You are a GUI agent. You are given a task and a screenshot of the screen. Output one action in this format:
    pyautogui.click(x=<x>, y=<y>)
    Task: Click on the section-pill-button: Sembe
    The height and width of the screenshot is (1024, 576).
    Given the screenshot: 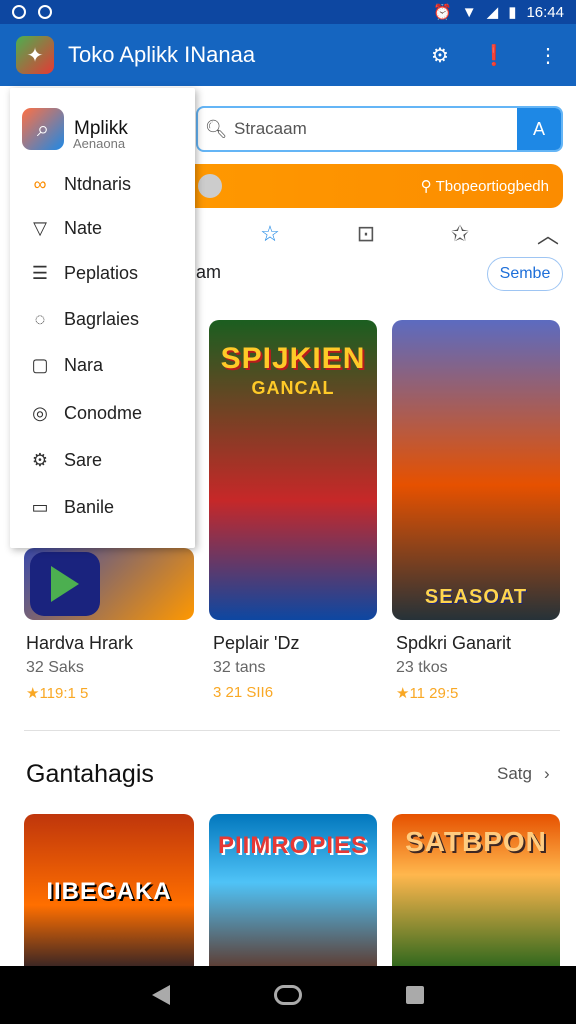 What is the action you would take?
    pyautogui.click(x=525, y=274)
    